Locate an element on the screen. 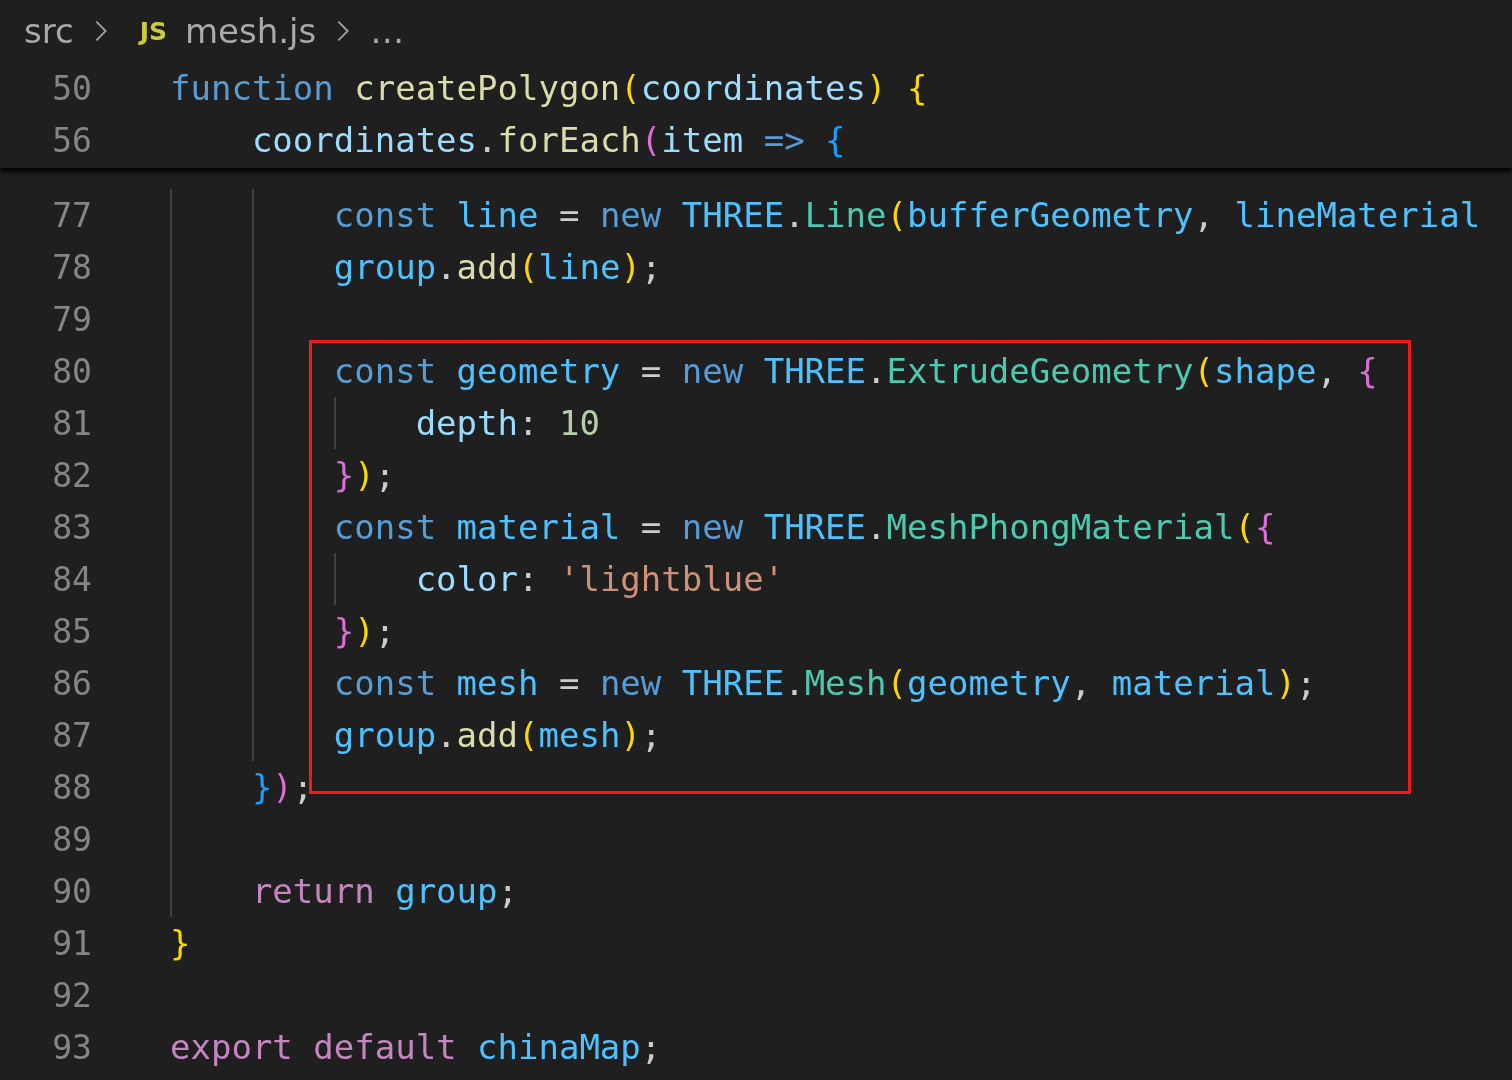 This screenshot has width=1512, height=1080. line-number: 77 is located at coordinates (71, 215).